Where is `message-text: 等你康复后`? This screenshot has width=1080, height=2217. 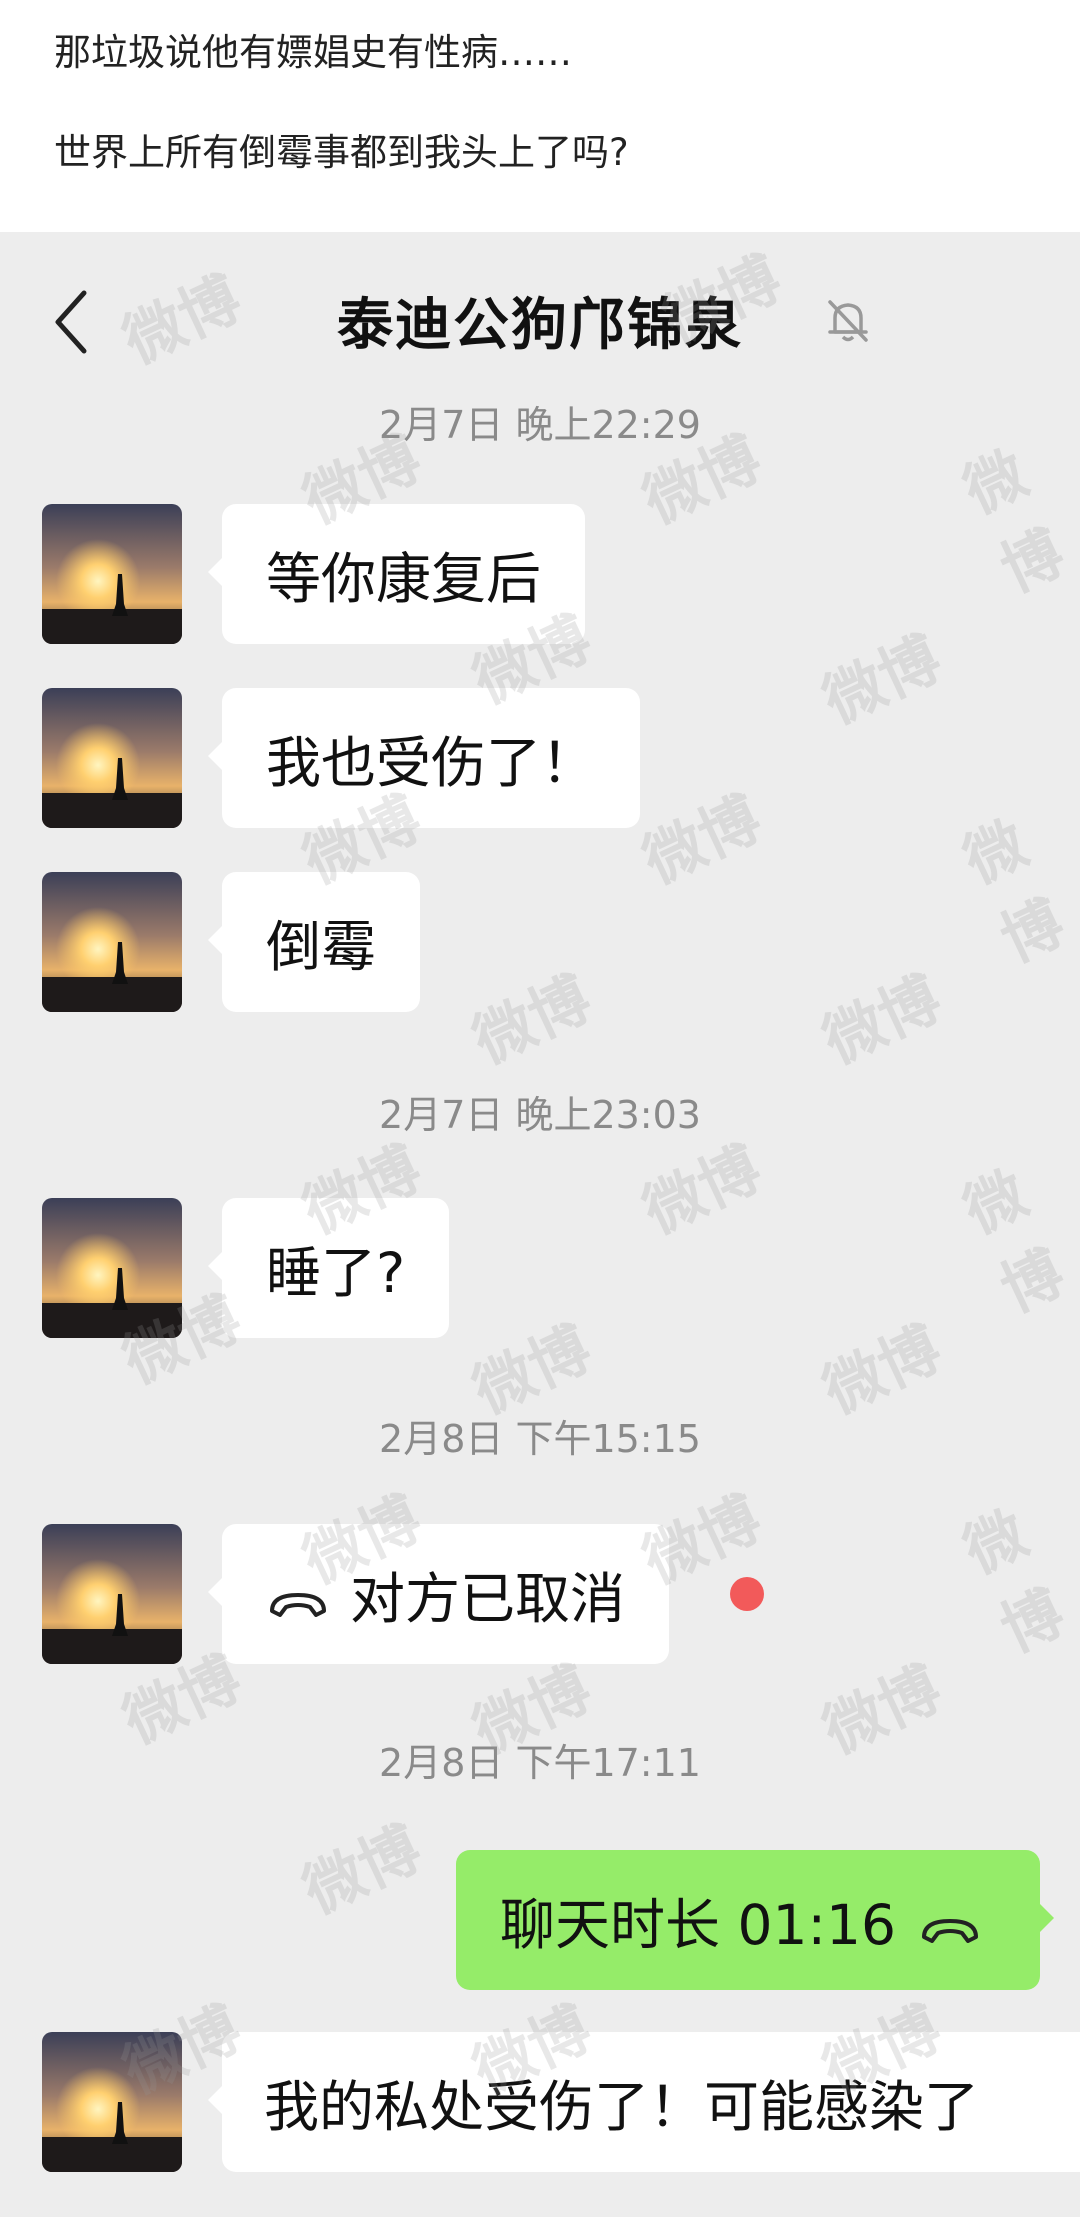 message-text: 等你康复后 is located at coordinates (404, 579).